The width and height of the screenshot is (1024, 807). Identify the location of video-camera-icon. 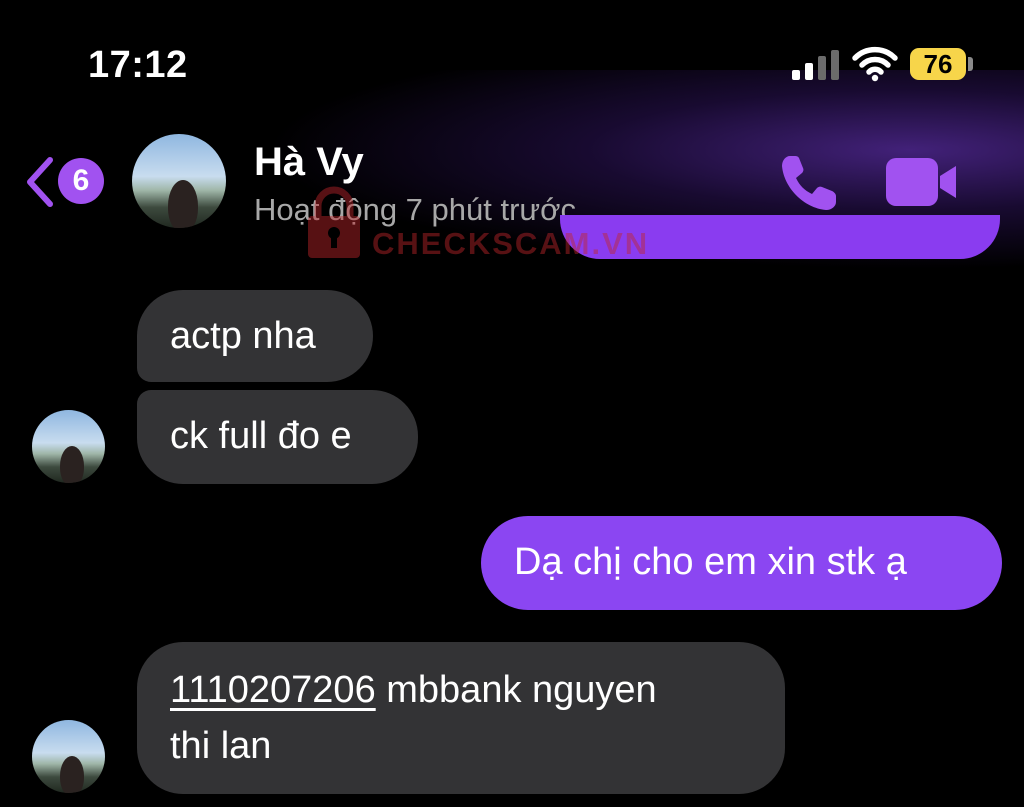
(922, 182).